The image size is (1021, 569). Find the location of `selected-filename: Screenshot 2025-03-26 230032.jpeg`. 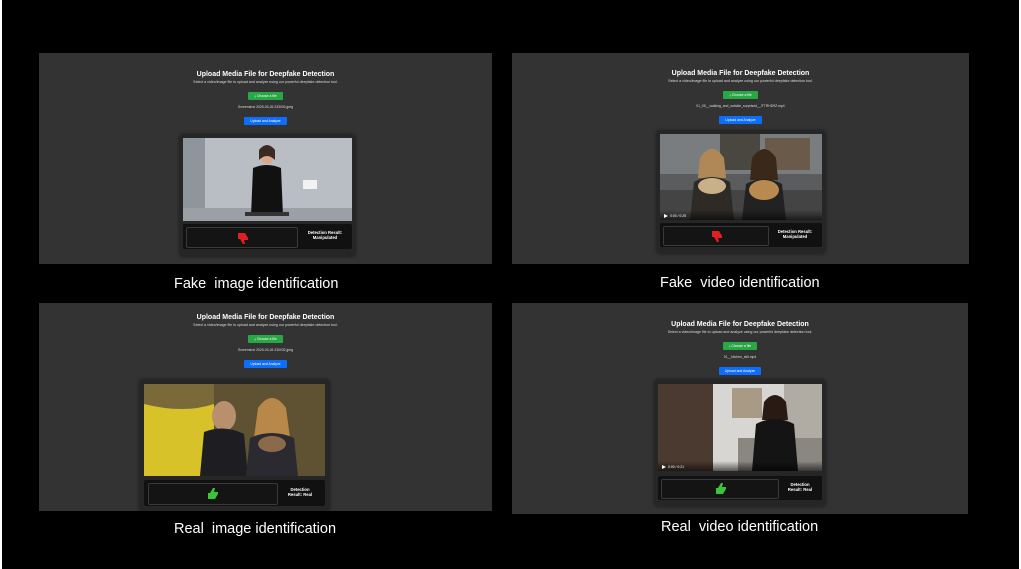

selected-filename: Screenshot 2025-03-26 230032.jpeg is located at coordinates (265, 350).